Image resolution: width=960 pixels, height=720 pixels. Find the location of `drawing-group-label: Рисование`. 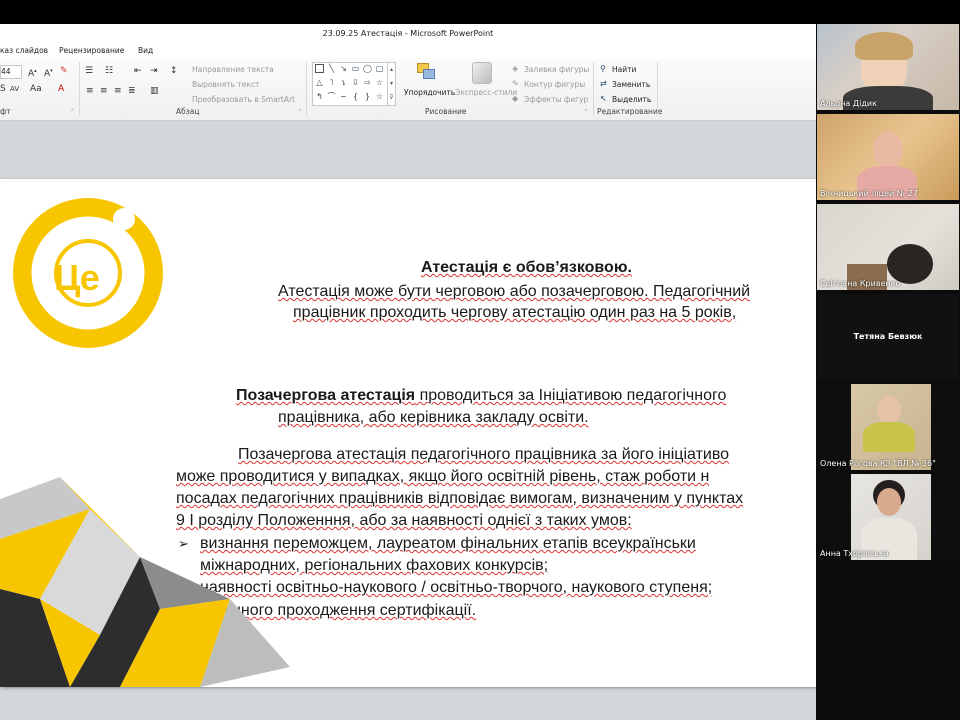

drawing-group-label: Рисование is located at coordinates (446, 111).